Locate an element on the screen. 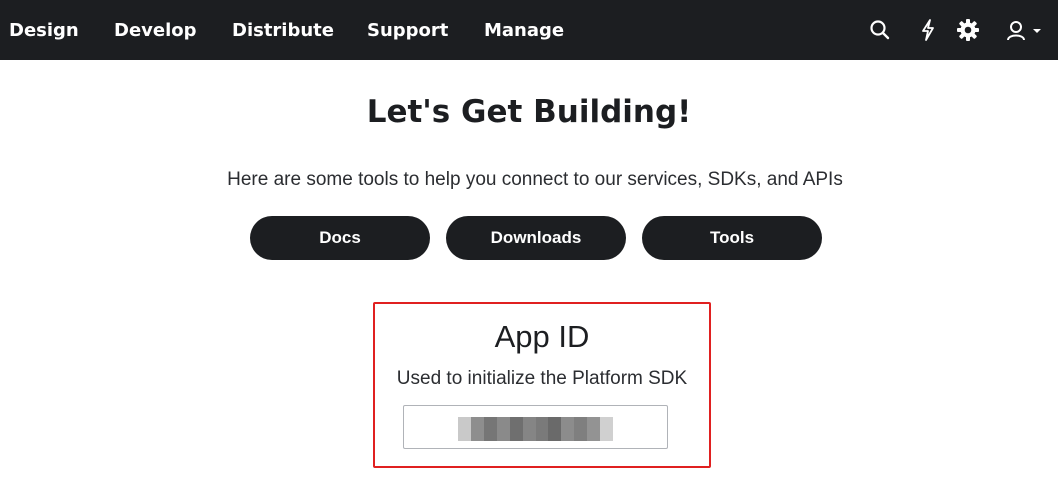 This screenshot has width=1058, height=492. obscured-app-id-value is located at coordinates (536, 429).